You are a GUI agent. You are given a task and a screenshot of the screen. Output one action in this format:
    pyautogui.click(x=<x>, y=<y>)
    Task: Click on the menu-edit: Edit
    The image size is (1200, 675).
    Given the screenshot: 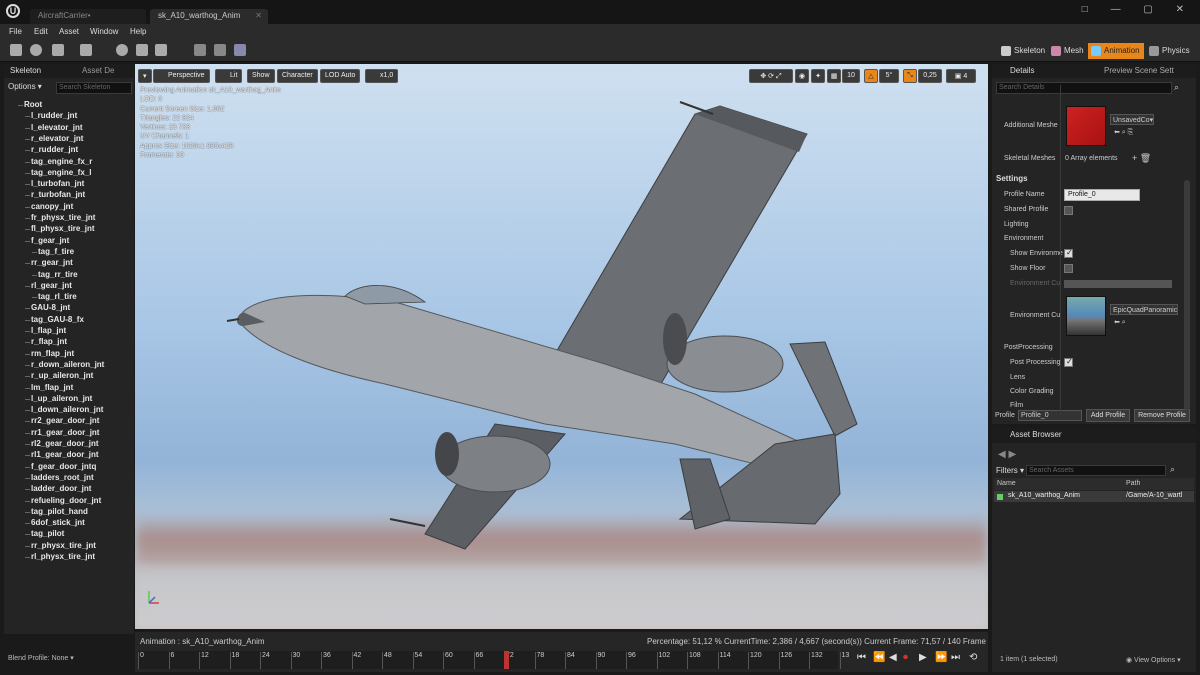 What is the action you would take?
    pyautogui.click(x=41, y=31)
    